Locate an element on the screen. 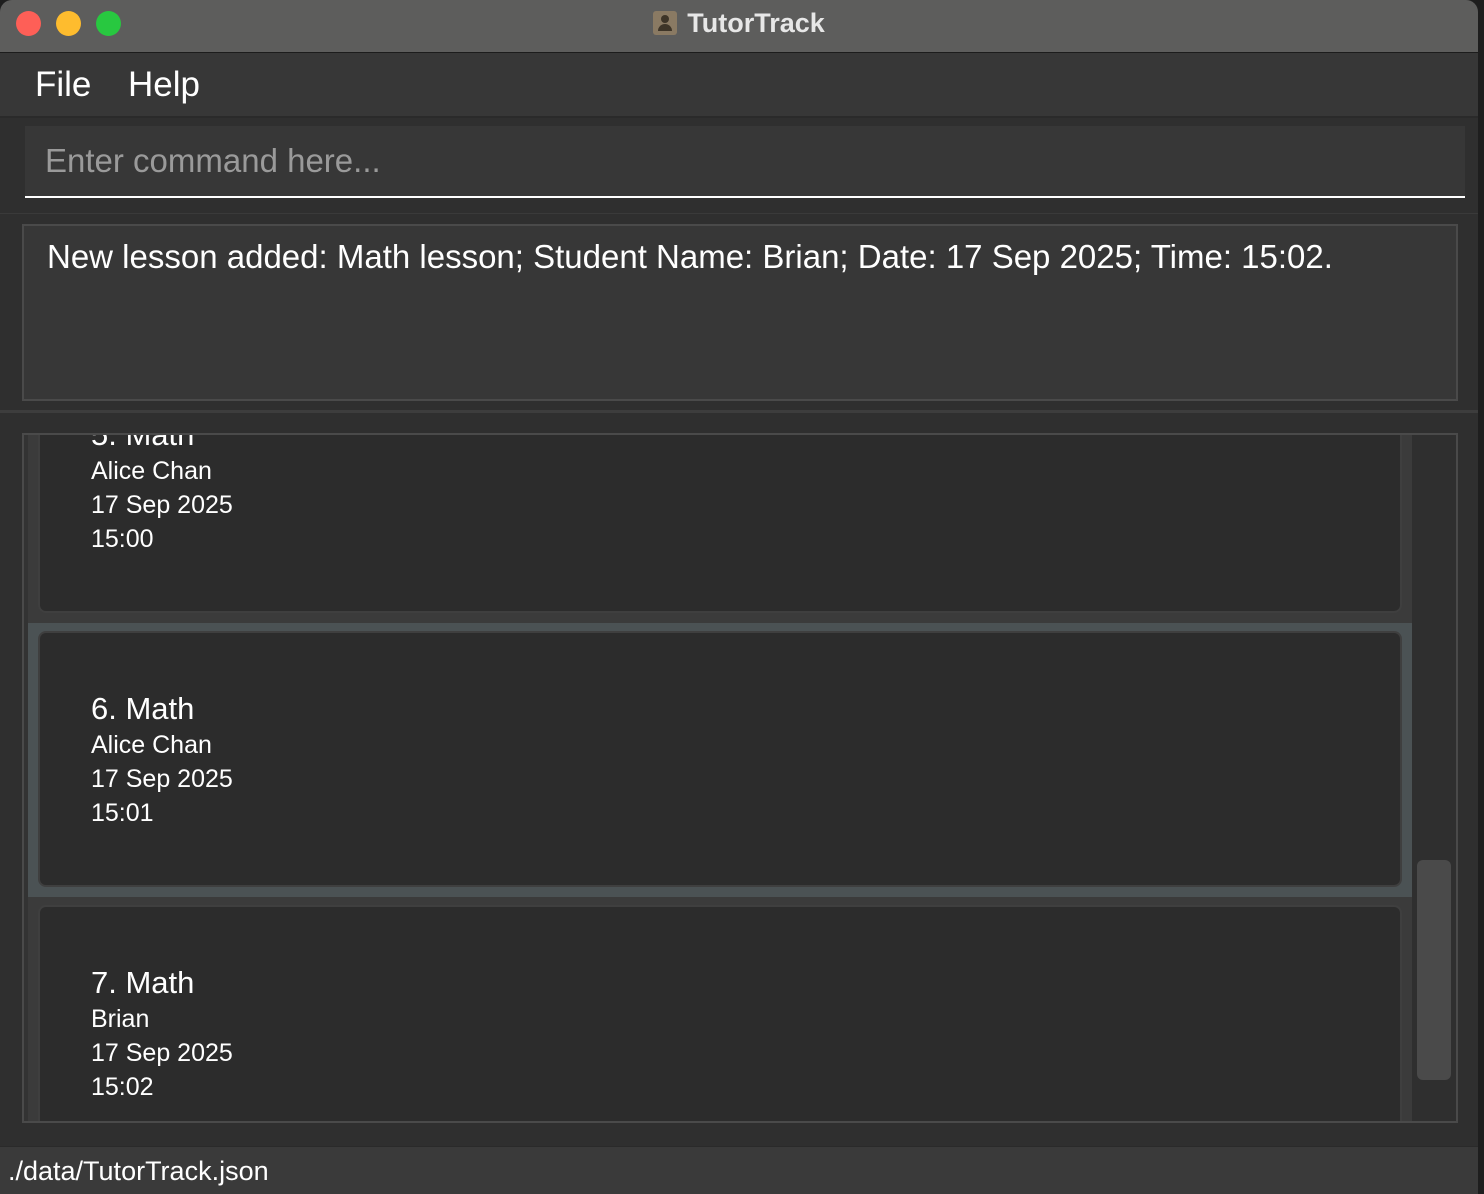  lesson-card: 5. Math Alice Chan 17 Sep 2025 15:00 is located at coordinates (720, 524).